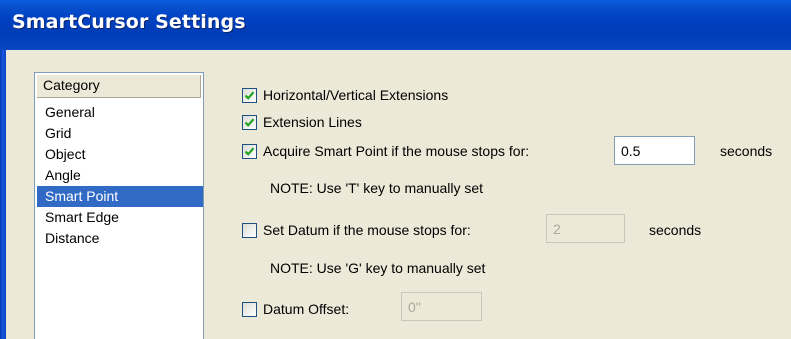 The image size is (791, 339). Describe the element at coordinates (119, 86) in the screenshot. I see `category-header: Category` at that location.